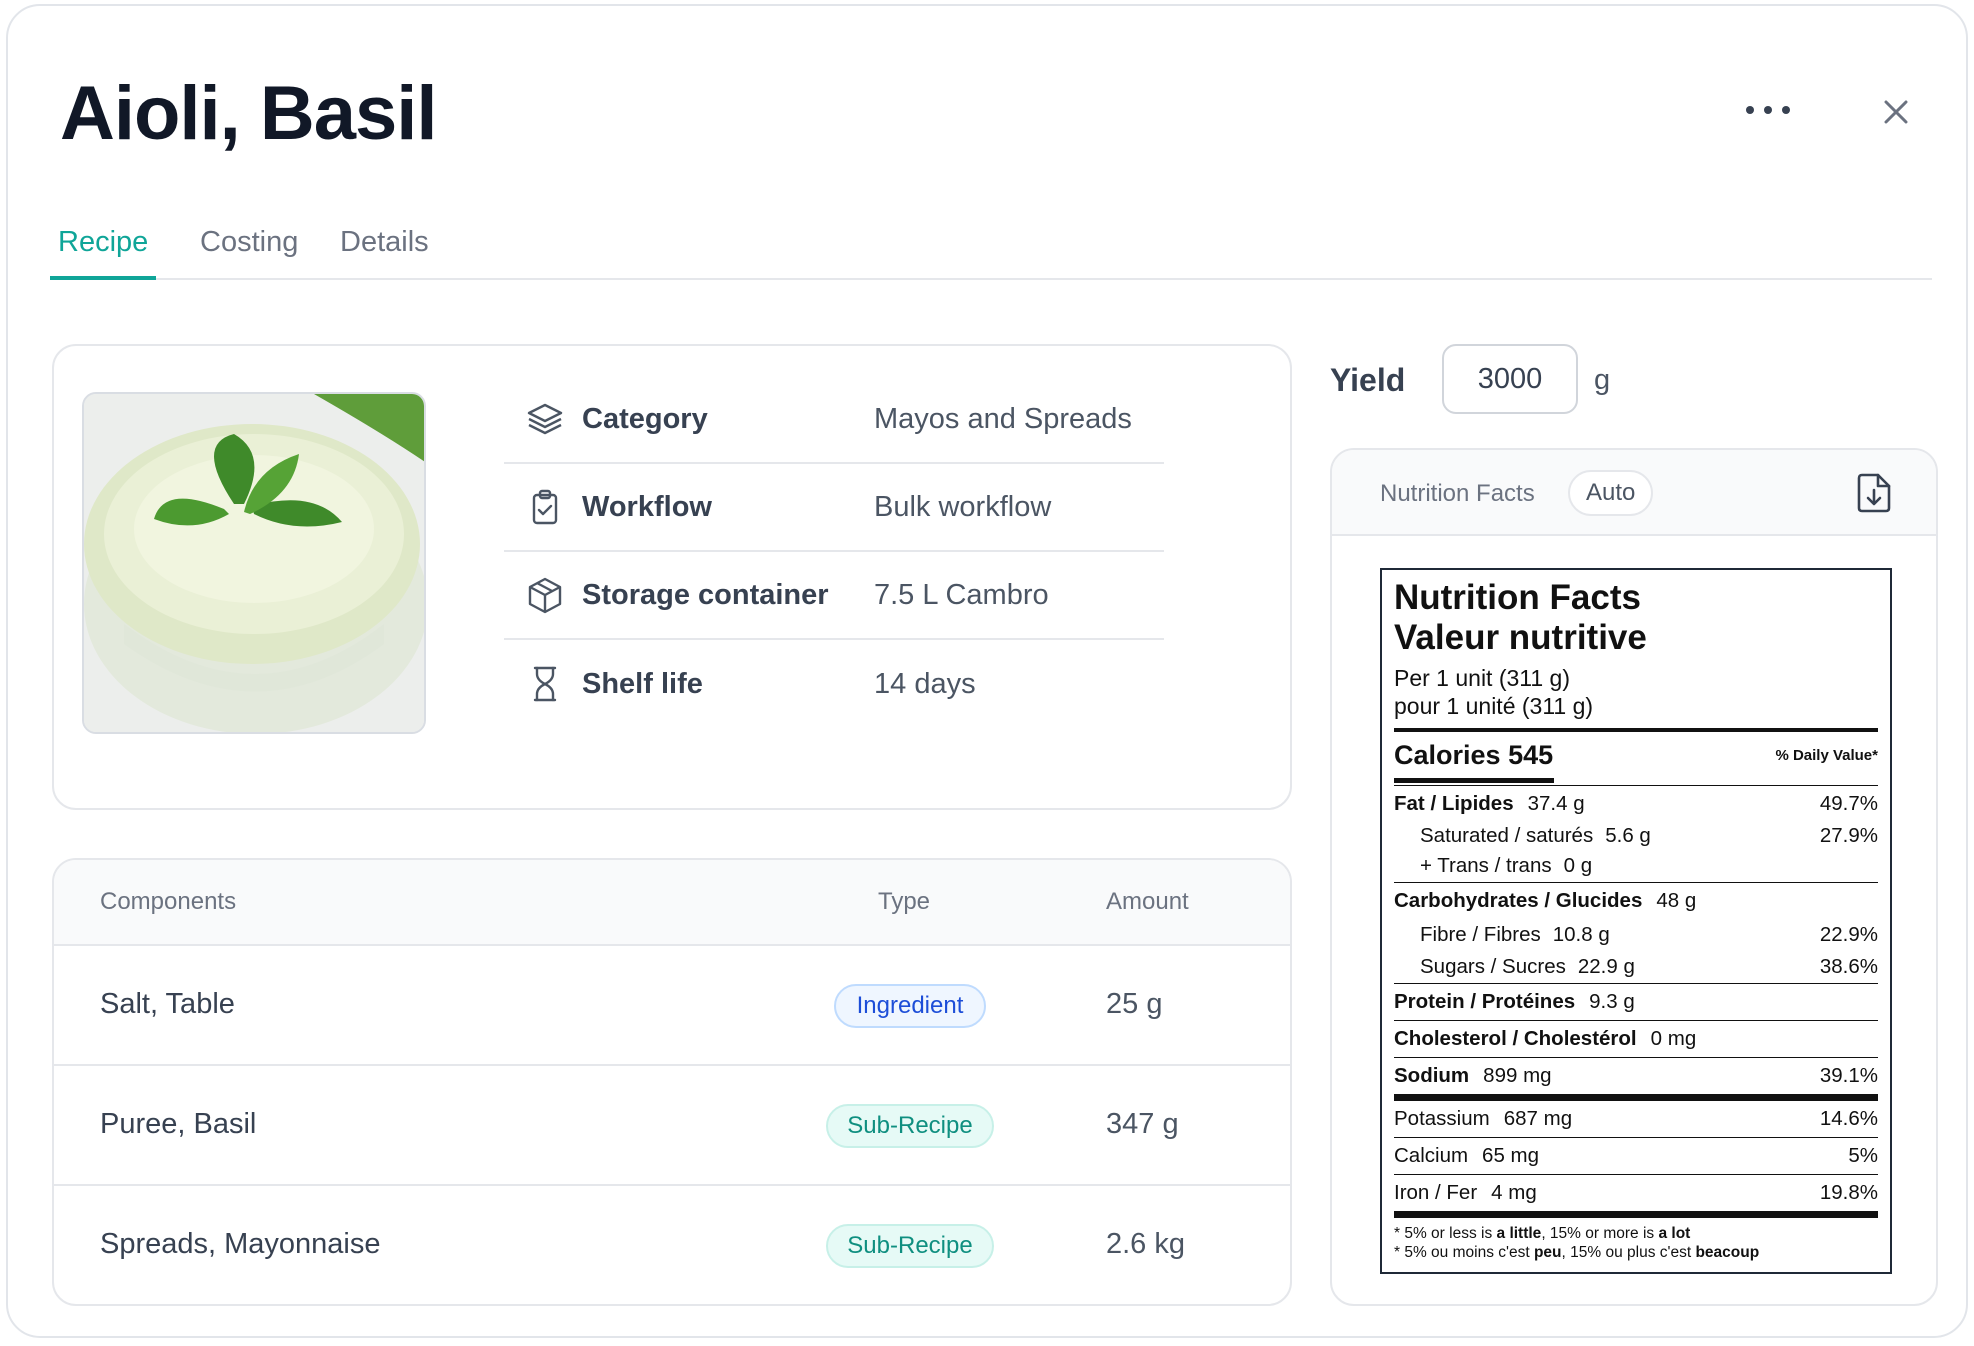  Describe the element at coordinates (1531, 754) in the screenshot. I see `calories-value: 545` at that location.